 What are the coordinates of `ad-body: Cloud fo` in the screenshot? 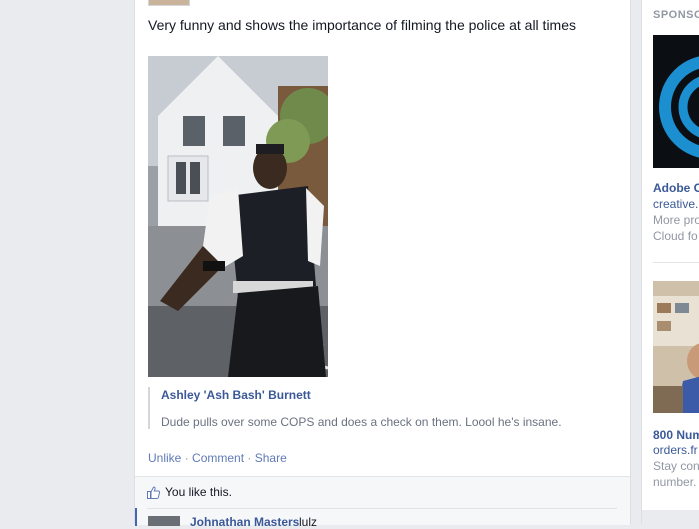 It's located at (675, 236).